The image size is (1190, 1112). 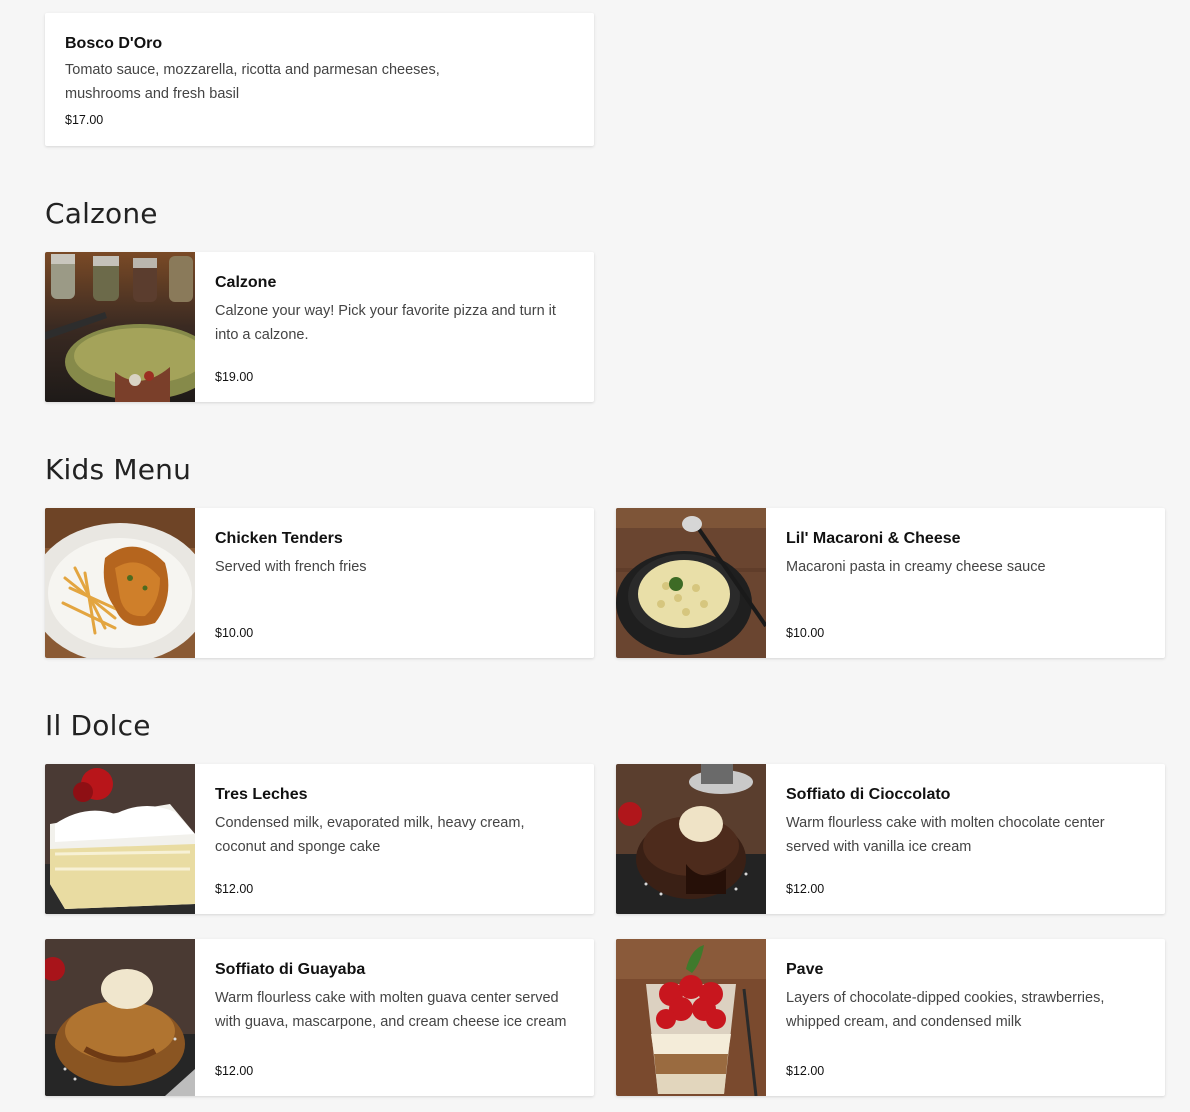 What do you see at coordinates (691, 839) in the screenshot?
I see `chocolate-cake-photo` at bounding box center [691, 839].